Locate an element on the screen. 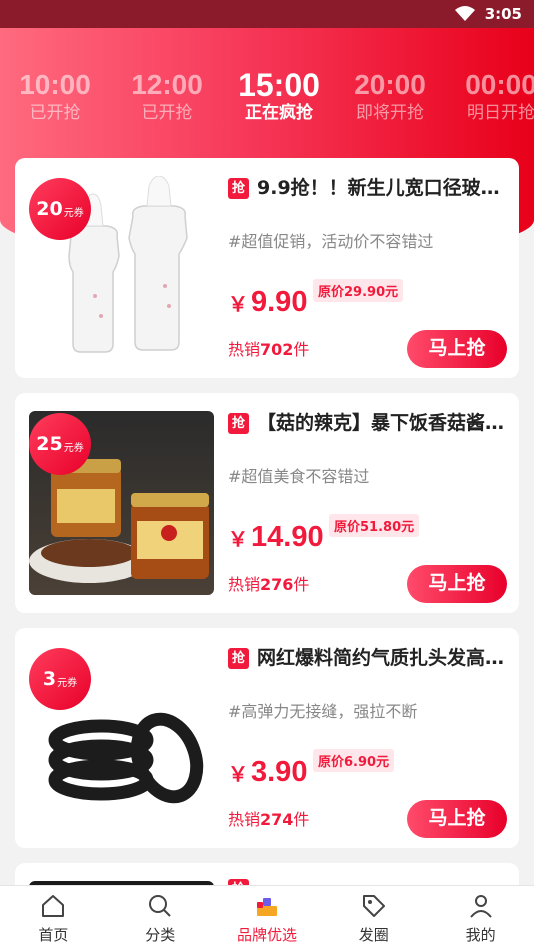 The height and width of the screenshot is (949, 534). wifi-icon is located at coordinates (464, 13).